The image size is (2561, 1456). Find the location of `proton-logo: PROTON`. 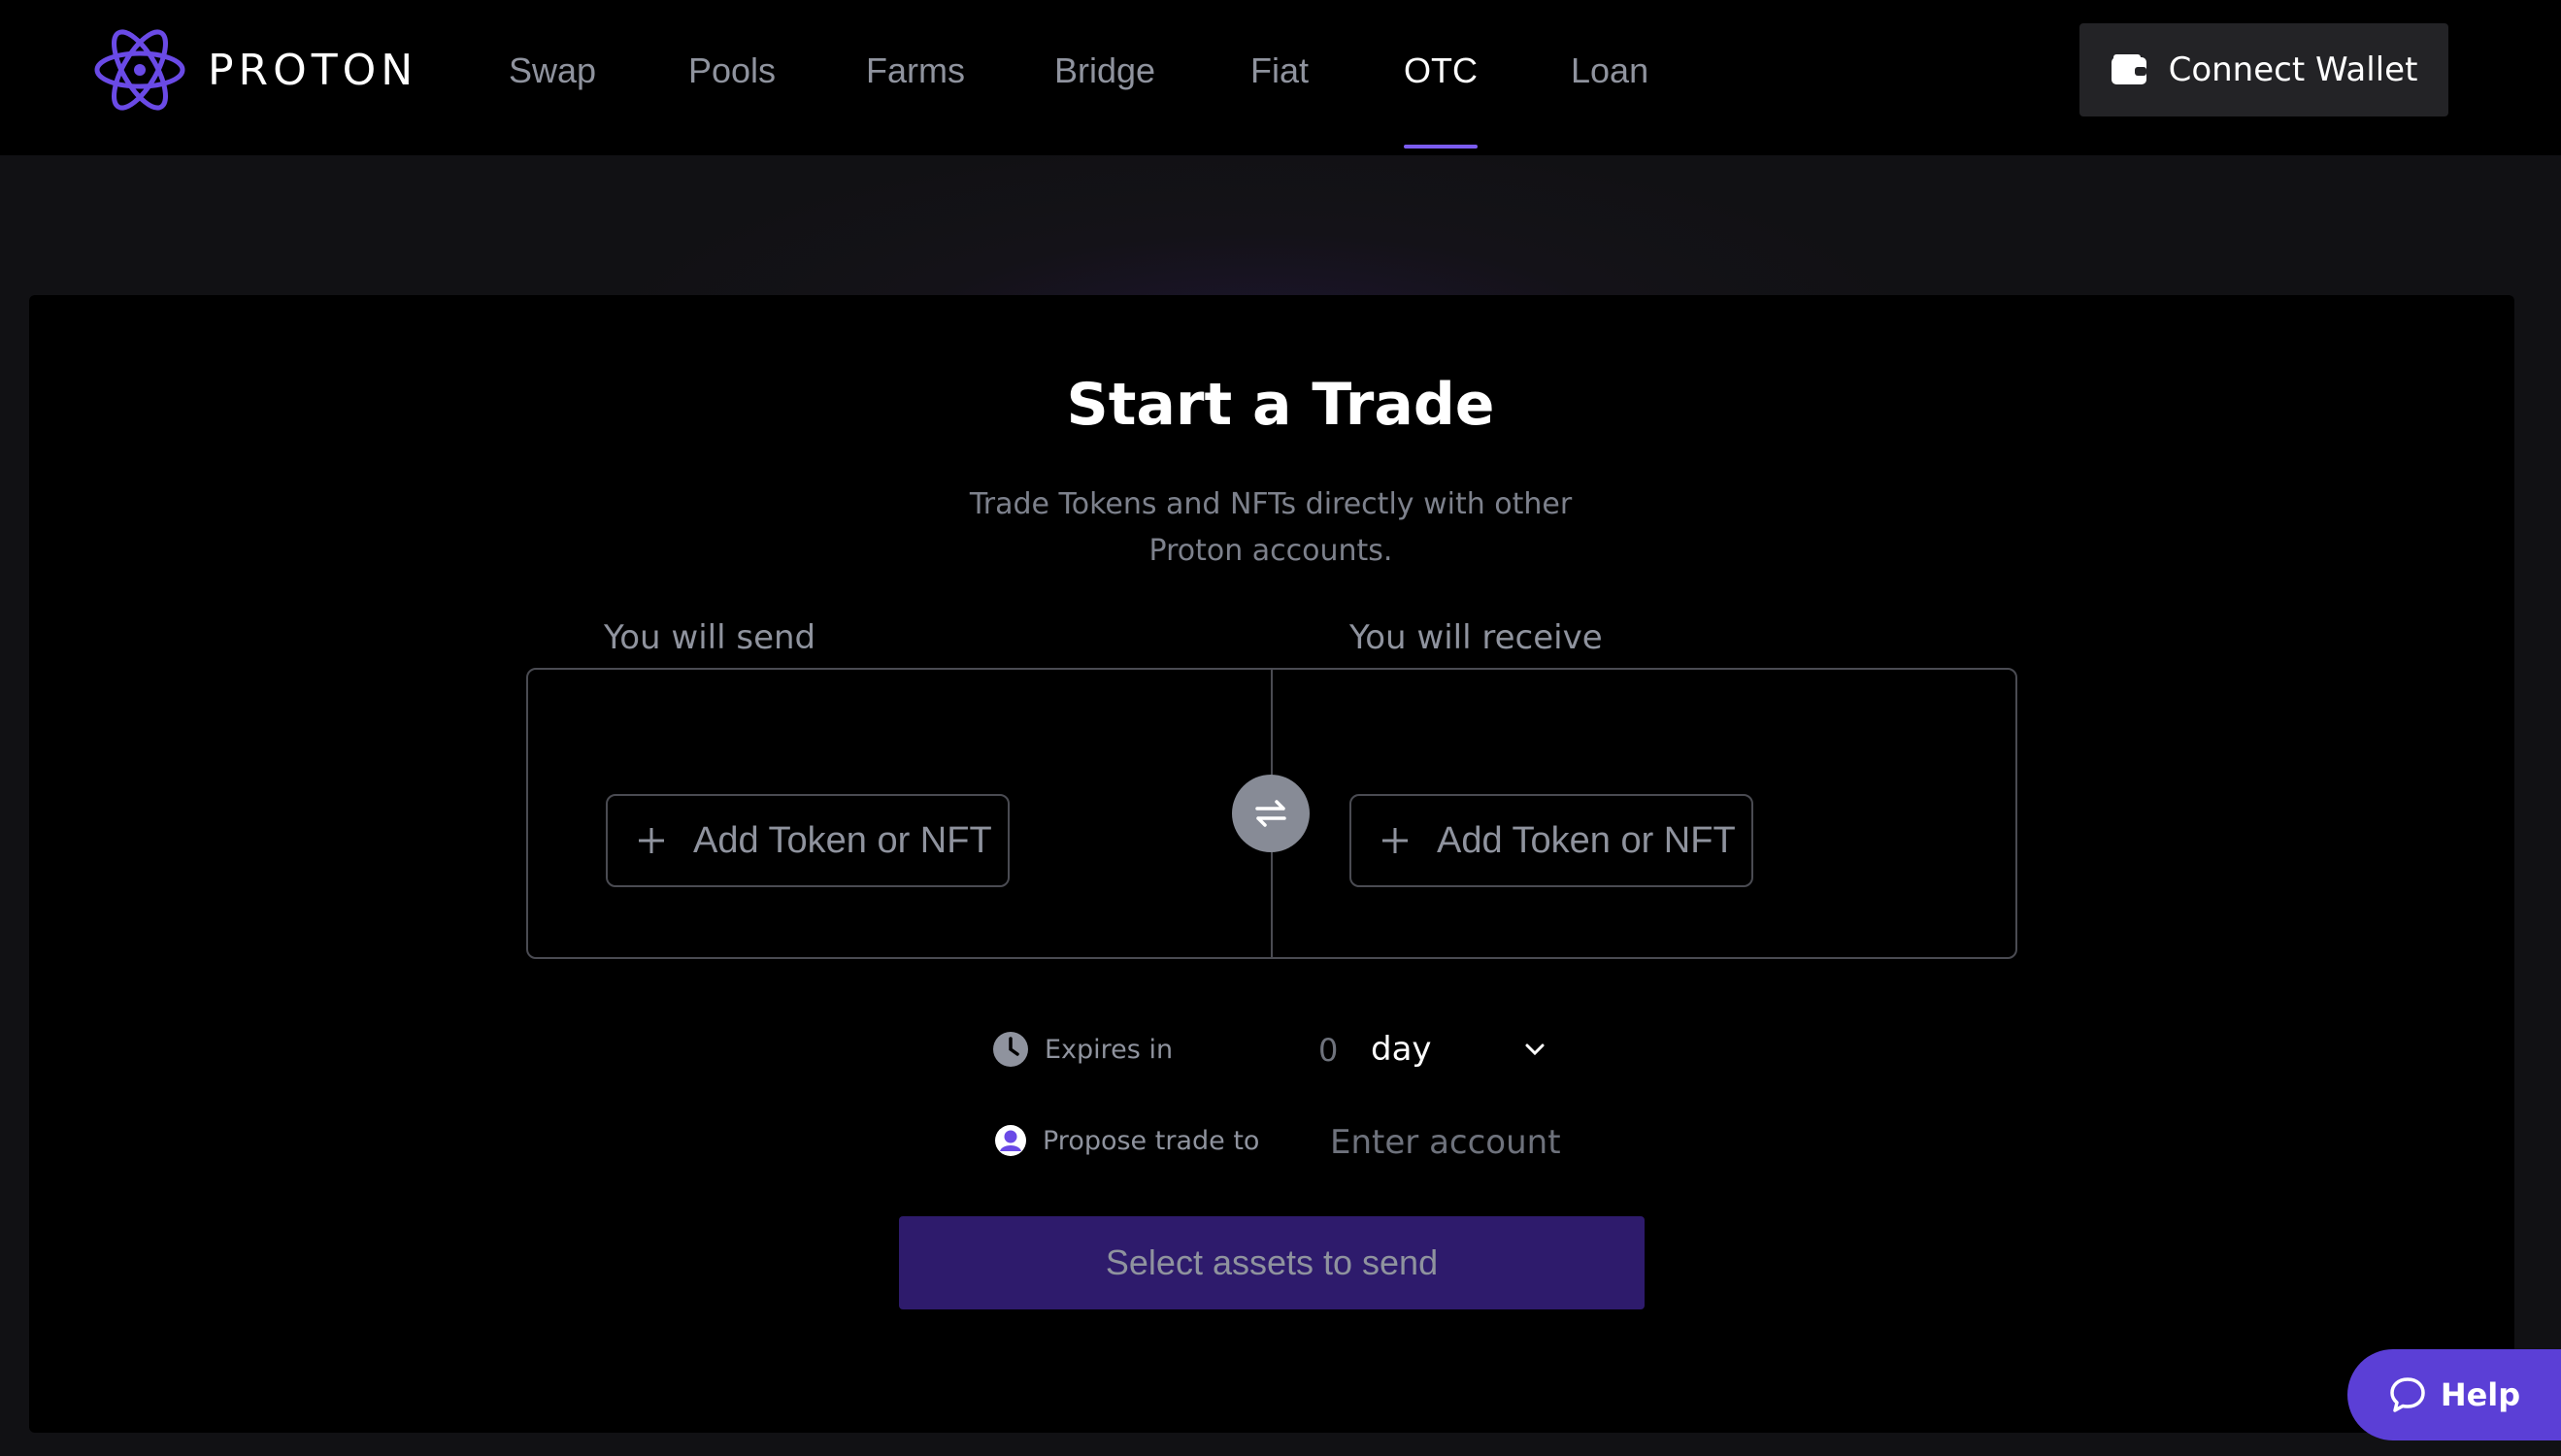

proton-logo: PROTON is located at coordinates (254, 69).